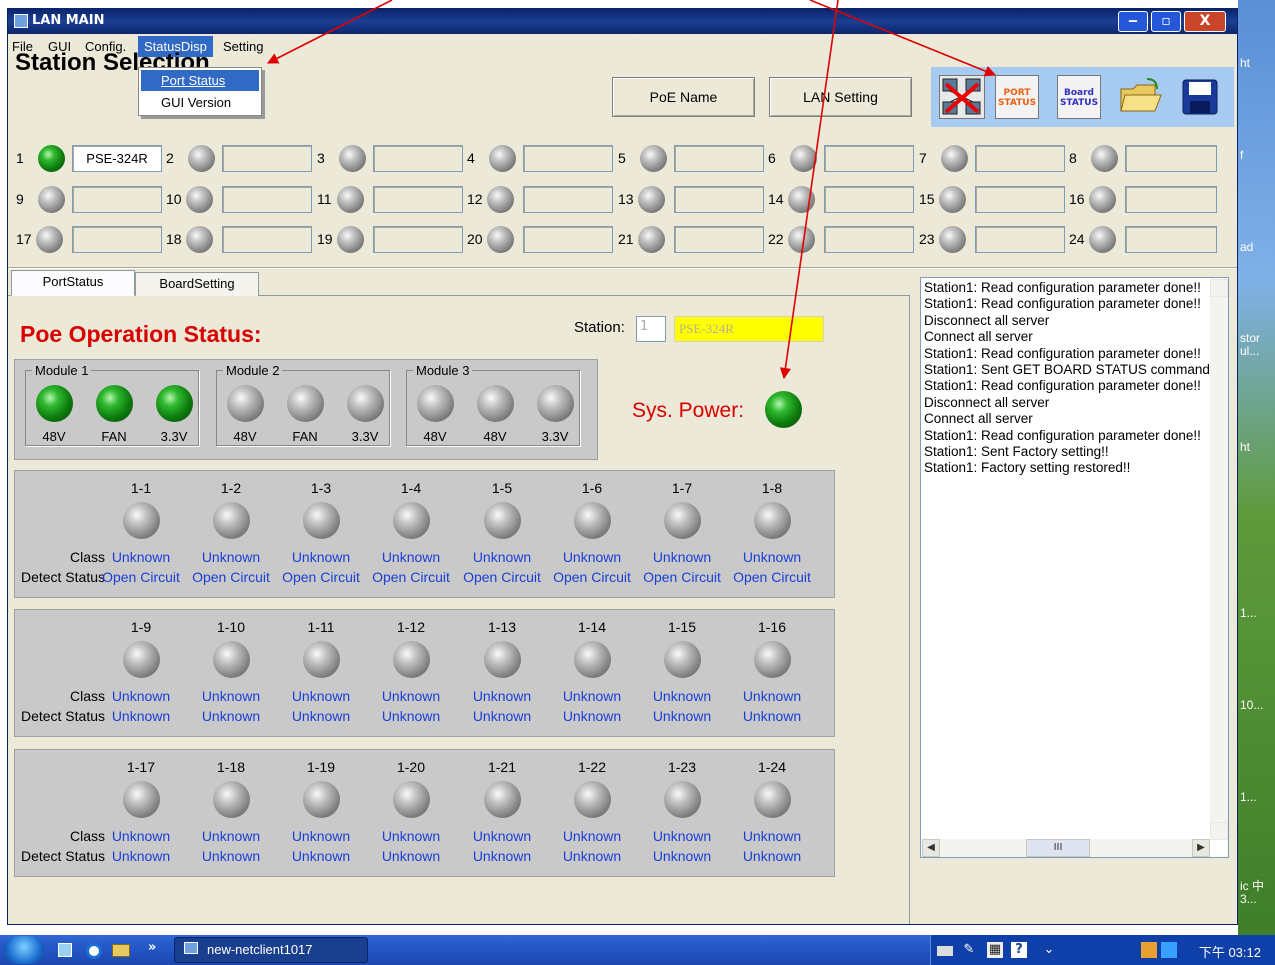 This screenshot has width=1275, height=965. Describe the element at coordinates (24, 950) in the screenshot. I see `start-button` at that location.